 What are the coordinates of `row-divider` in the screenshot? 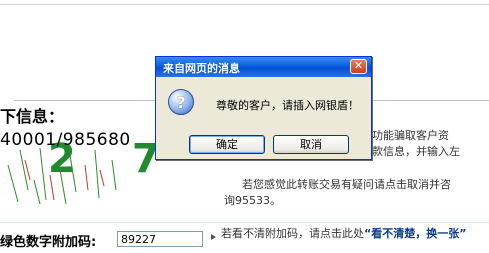 It's located at (244, 222).